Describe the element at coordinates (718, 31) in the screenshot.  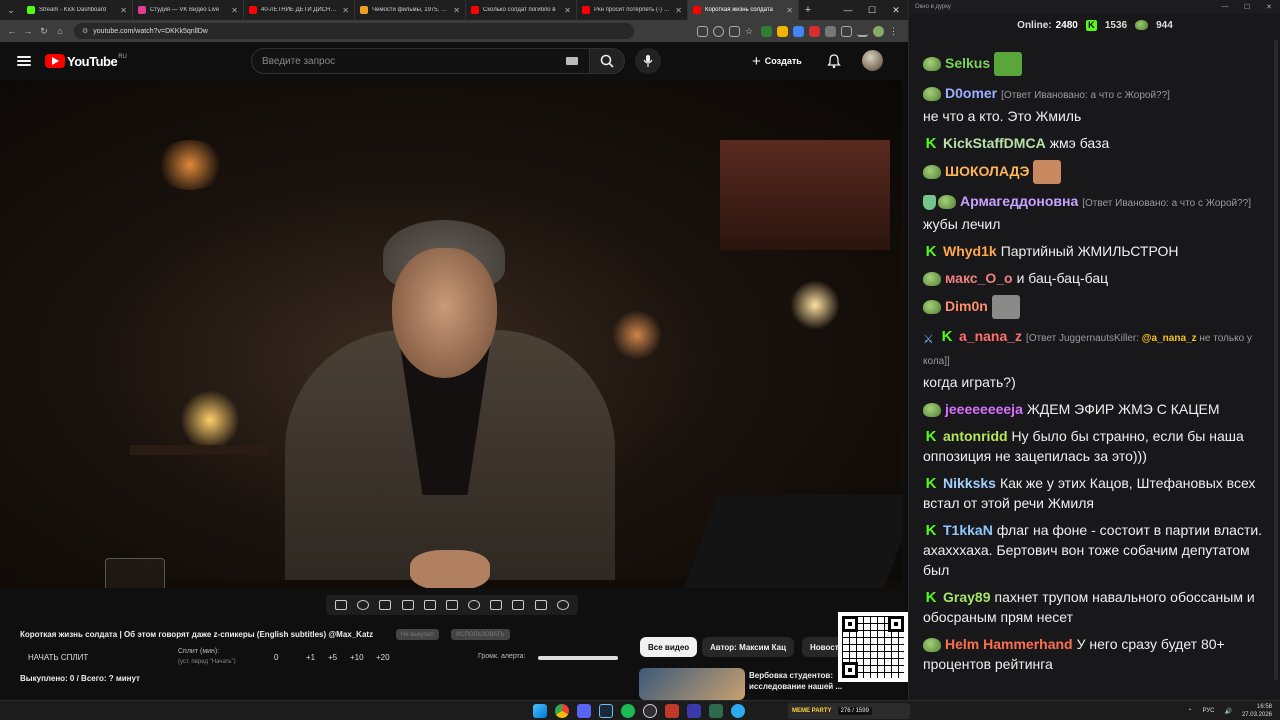
I see `zoom-icon` at that location.